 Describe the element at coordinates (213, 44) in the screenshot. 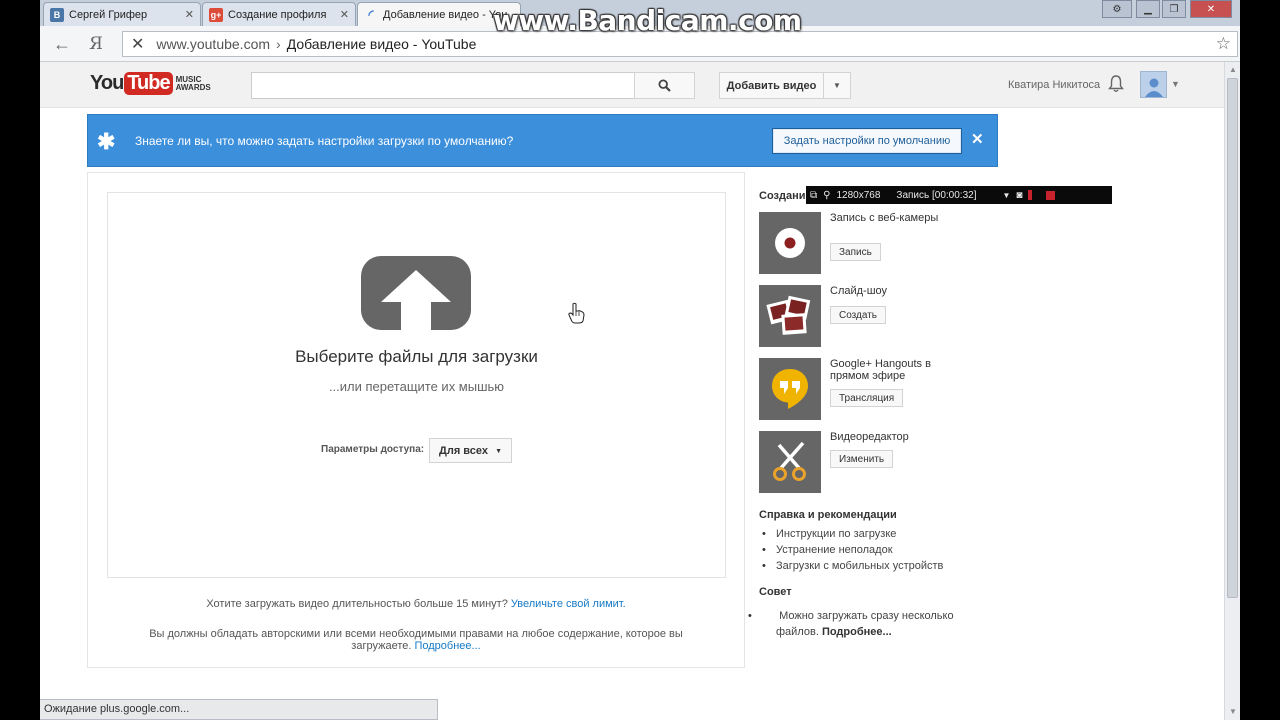

I see `address-url: www.youtube.com` at that location.